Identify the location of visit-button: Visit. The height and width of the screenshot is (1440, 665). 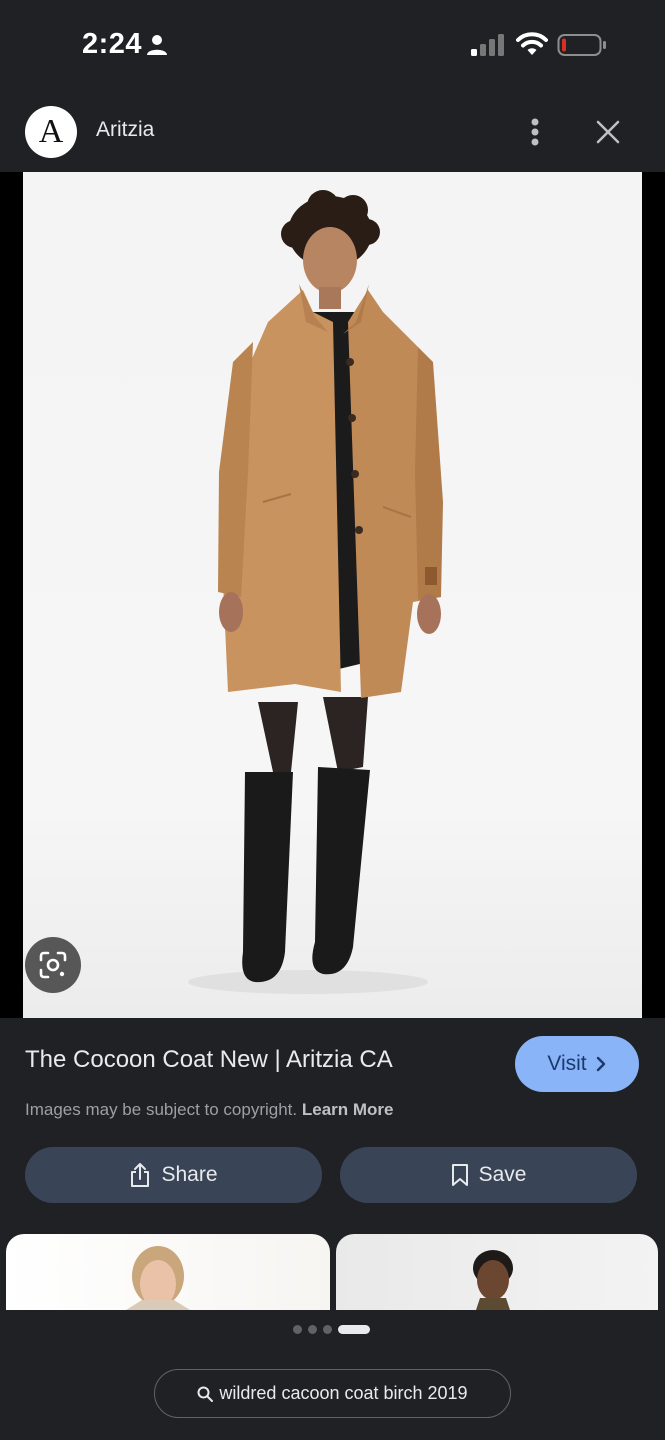
(577, 1064).